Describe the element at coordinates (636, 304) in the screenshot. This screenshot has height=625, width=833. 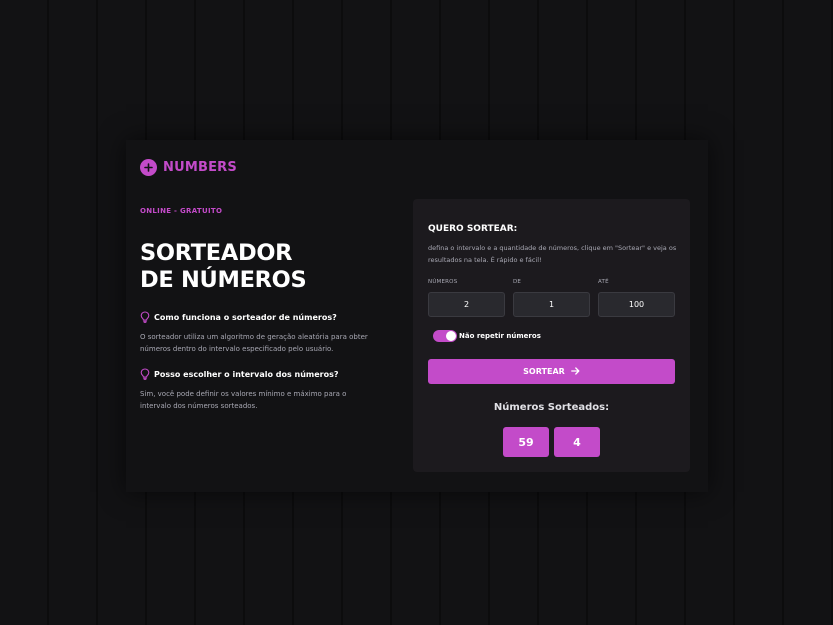
I see `max-input` at that location.